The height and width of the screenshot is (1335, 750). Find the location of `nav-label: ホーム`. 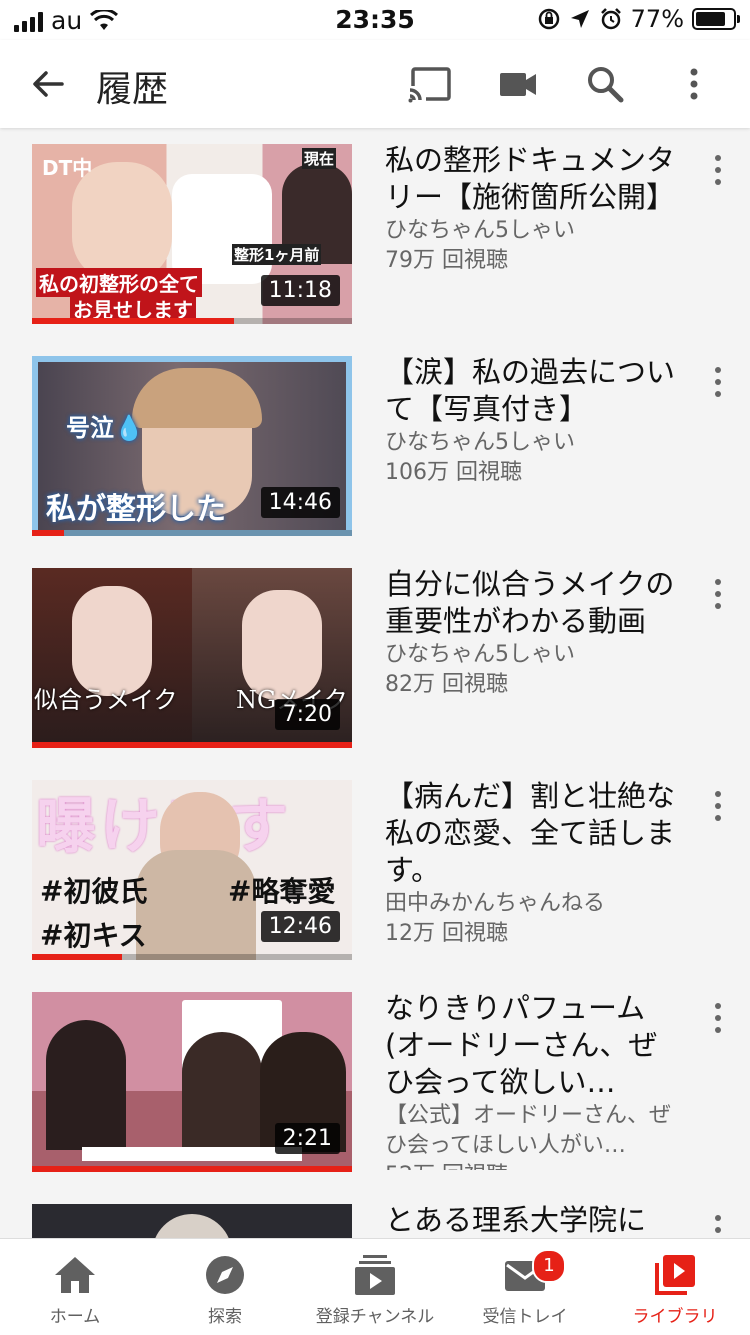

nav-label: ホーム is located at coordinates (75, 1317).